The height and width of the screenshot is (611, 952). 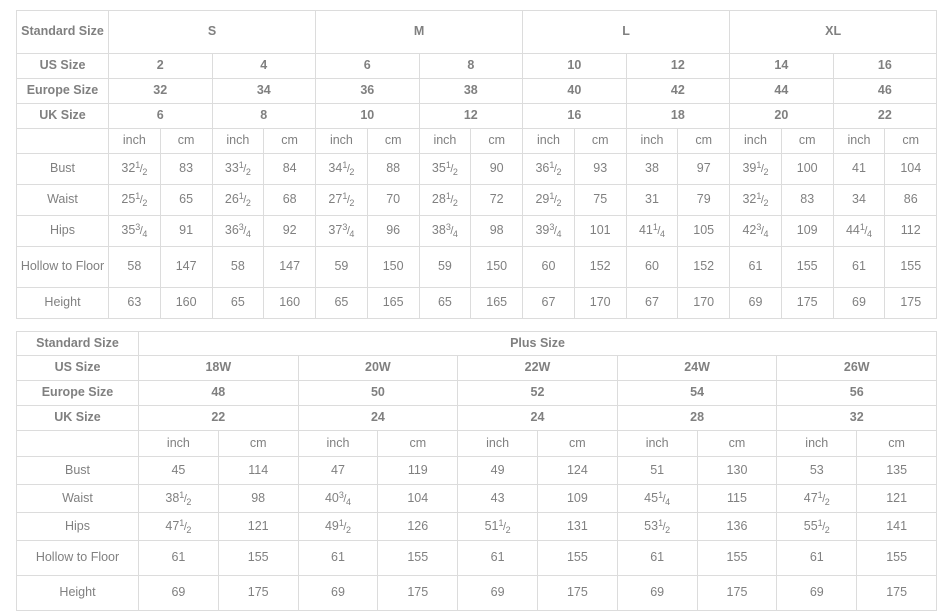 What do you see at coordinates (737, 498) in the screenshot?
I see `measurement-cm-cell: 115` at bounding box center [737, 498].